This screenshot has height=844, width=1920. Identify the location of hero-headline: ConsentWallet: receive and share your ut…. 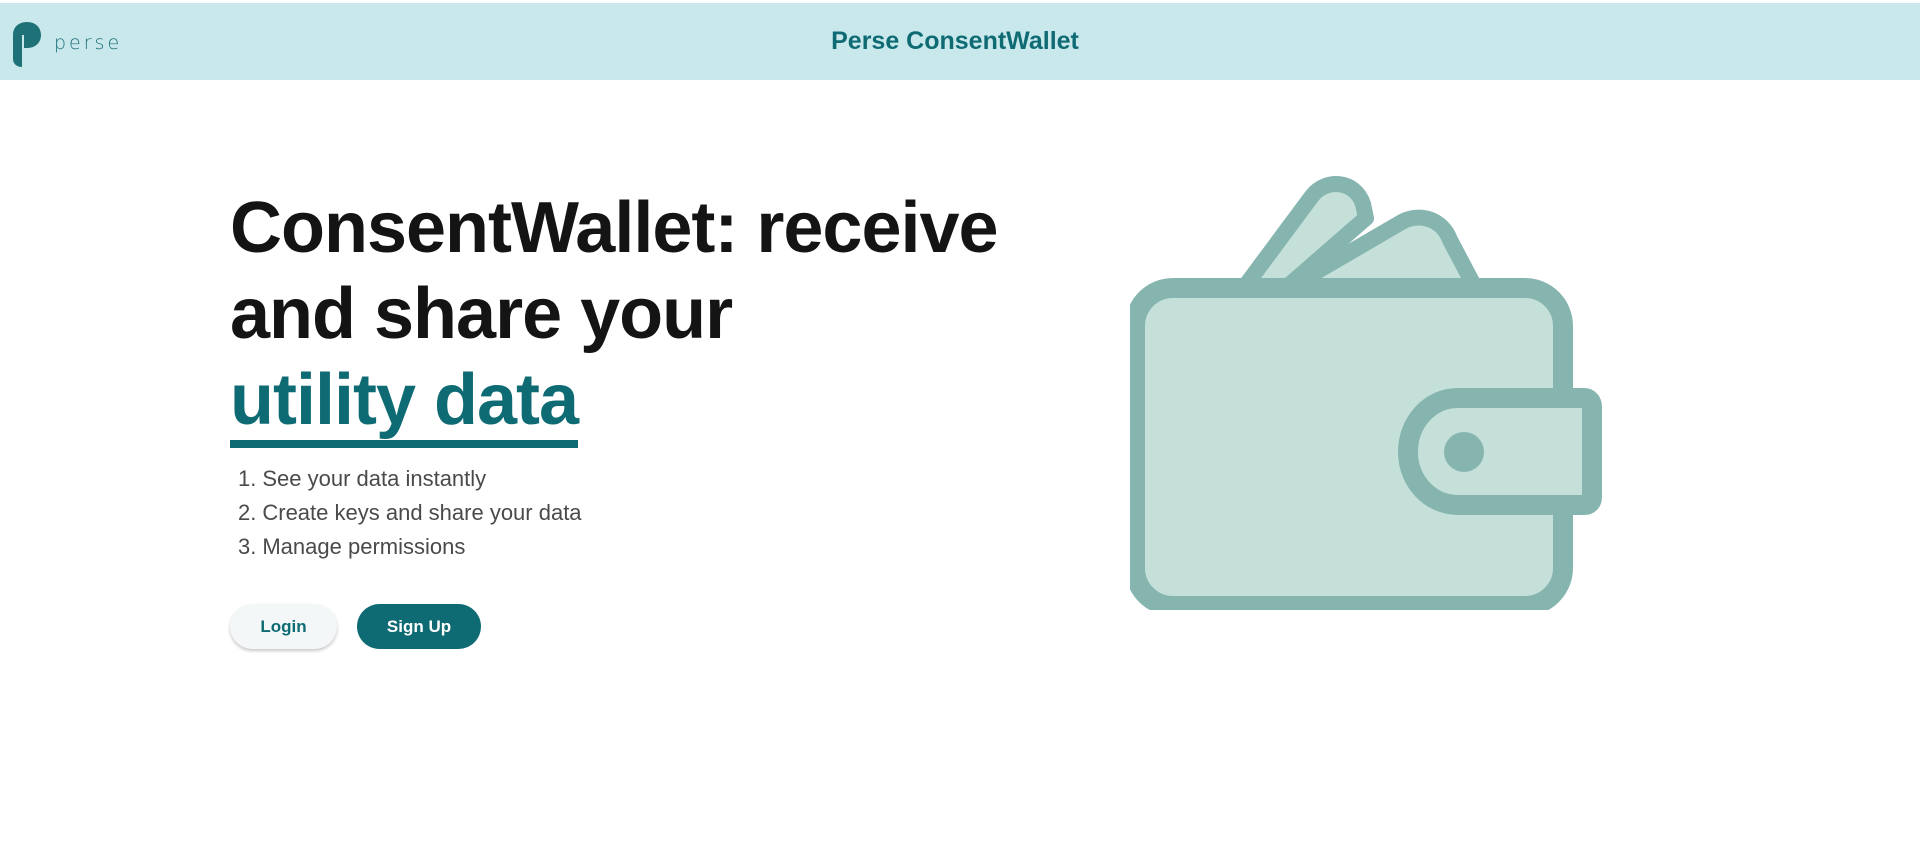
(640, 316).